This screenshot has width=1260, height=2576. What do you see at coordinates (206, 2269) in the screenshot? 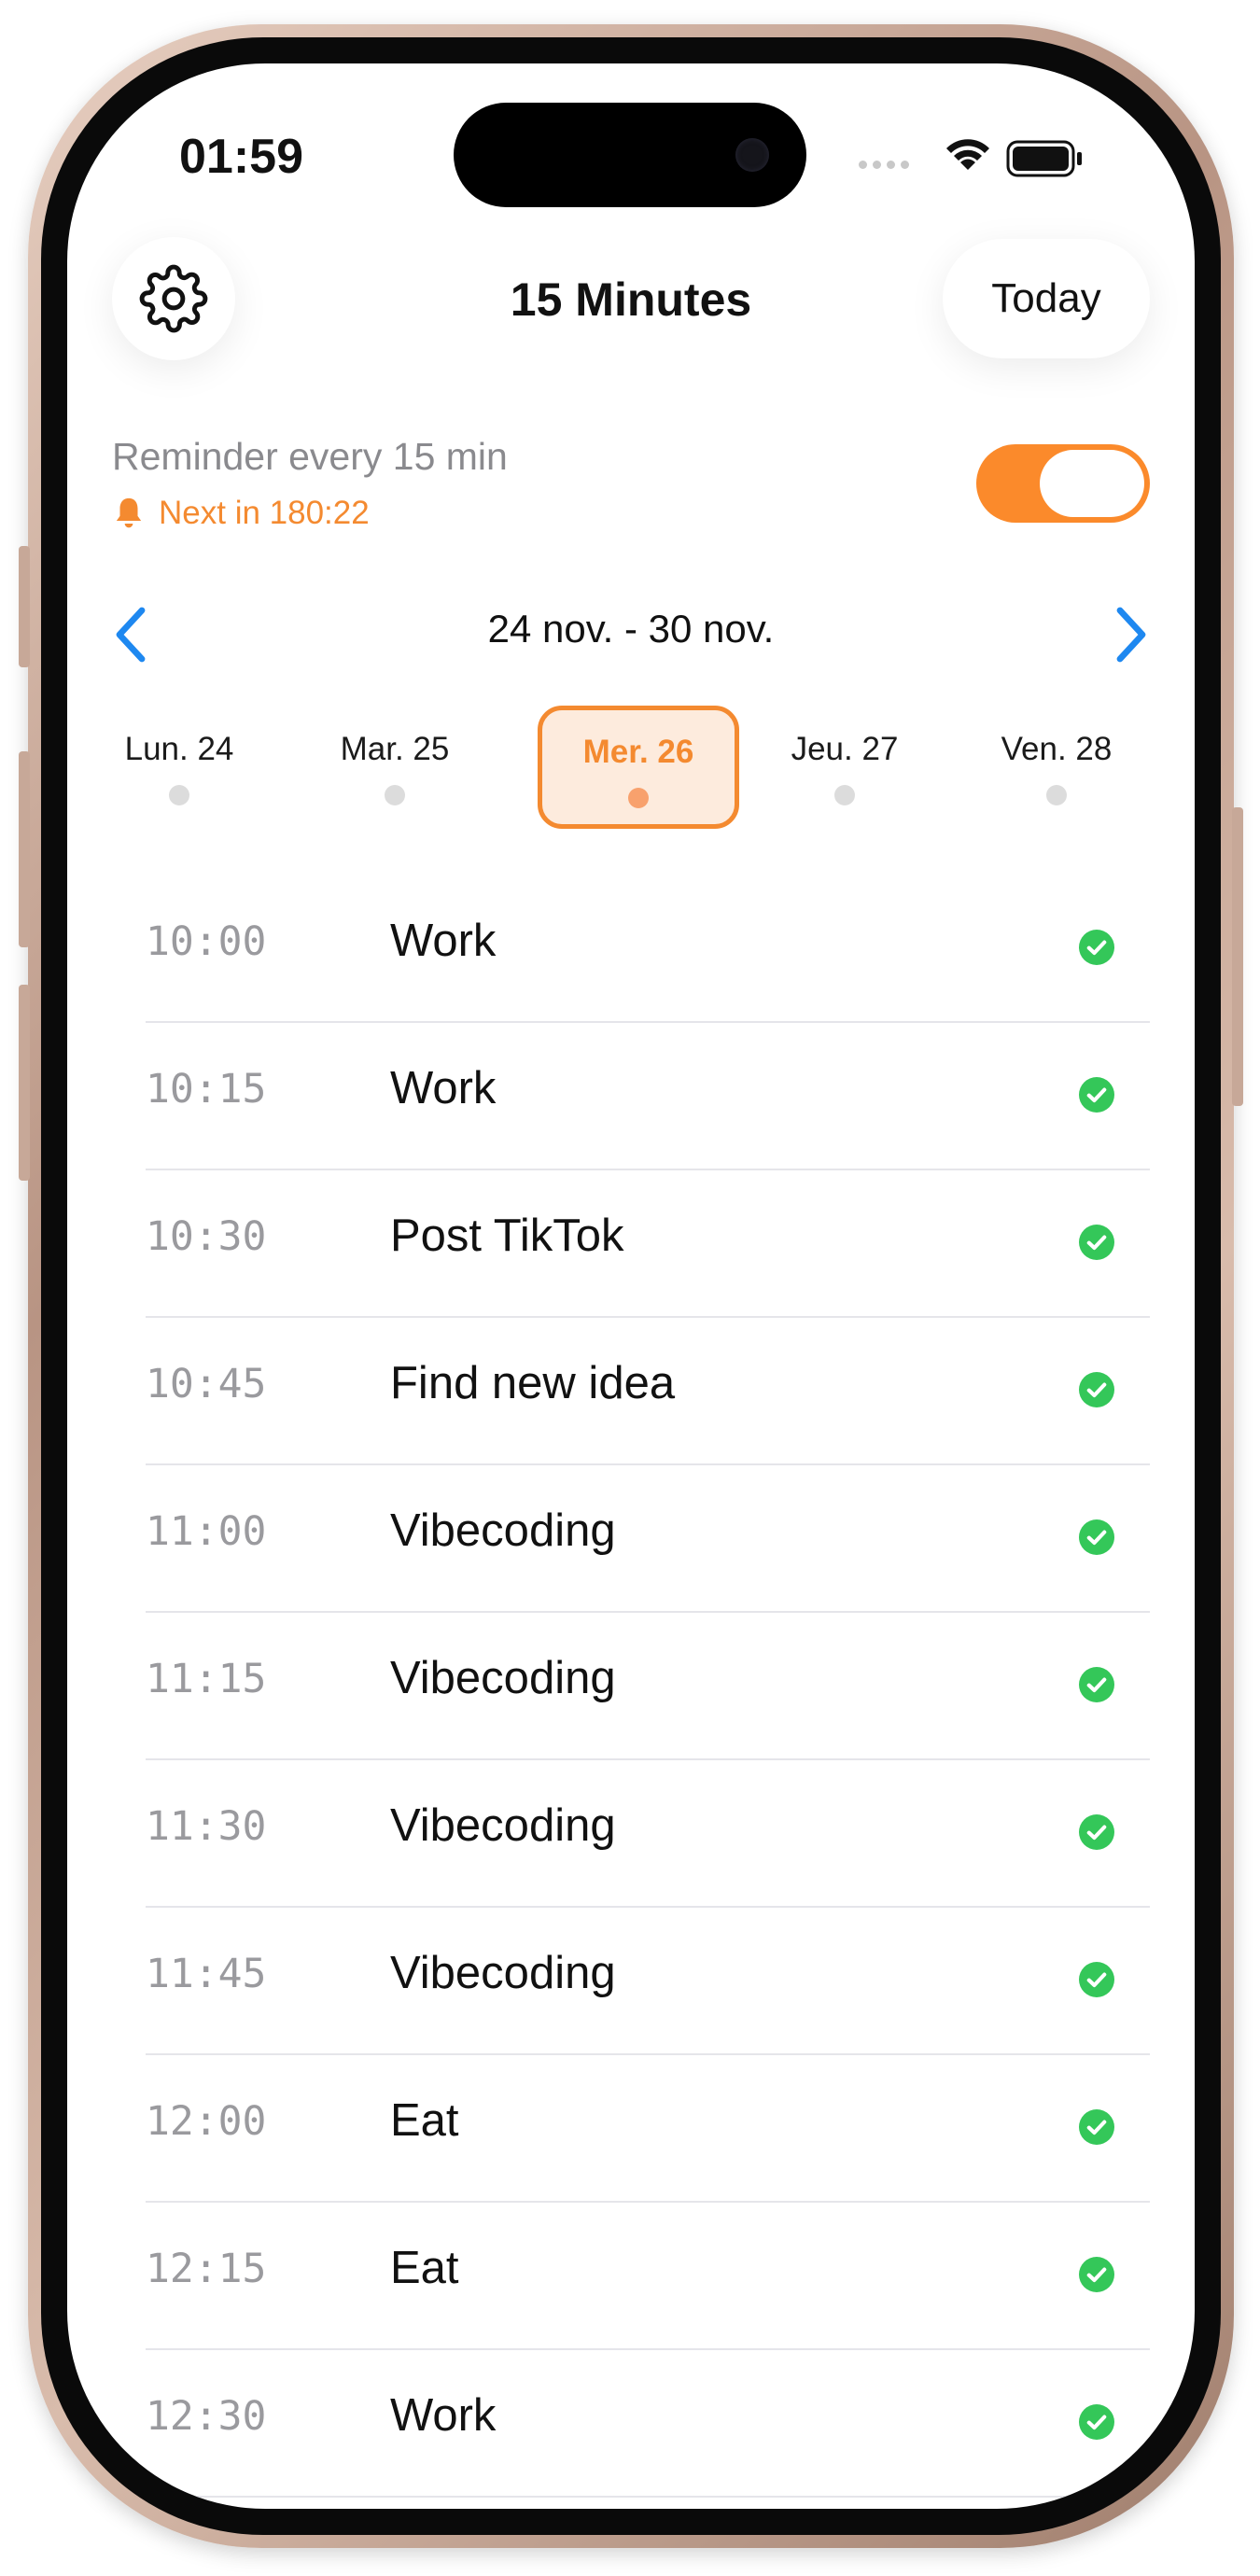
I see `entry-time: 12:15` at bounding box center [206, 2269].